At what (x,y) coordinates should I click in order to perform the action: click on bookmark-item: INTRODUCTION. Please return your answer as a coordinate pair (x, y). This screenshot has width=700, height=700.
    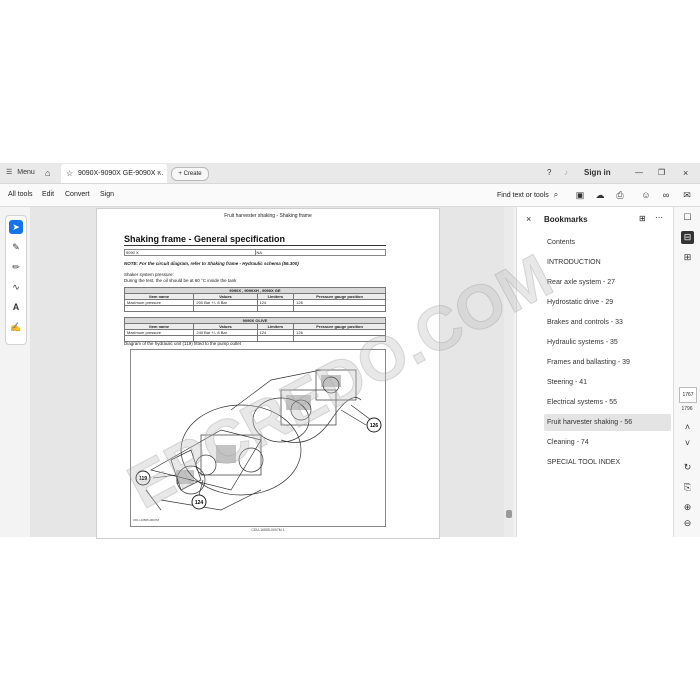
    Looking at the image, I should click on (607, 262).